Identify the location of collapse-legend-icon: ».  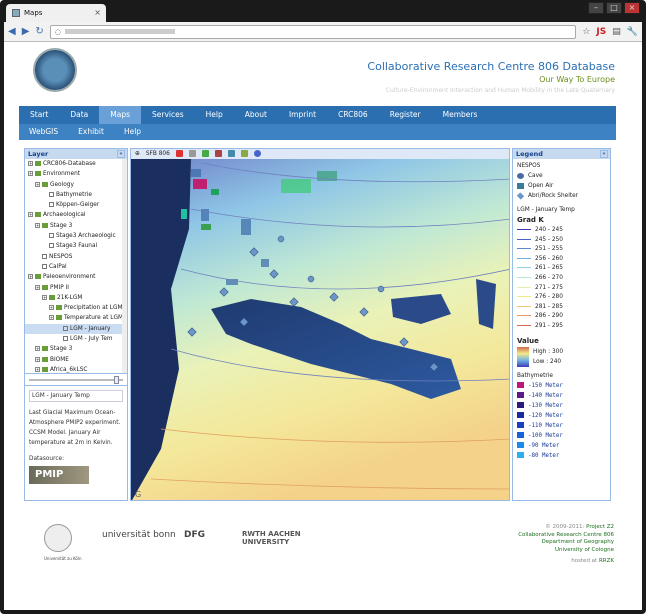
(604, 154).